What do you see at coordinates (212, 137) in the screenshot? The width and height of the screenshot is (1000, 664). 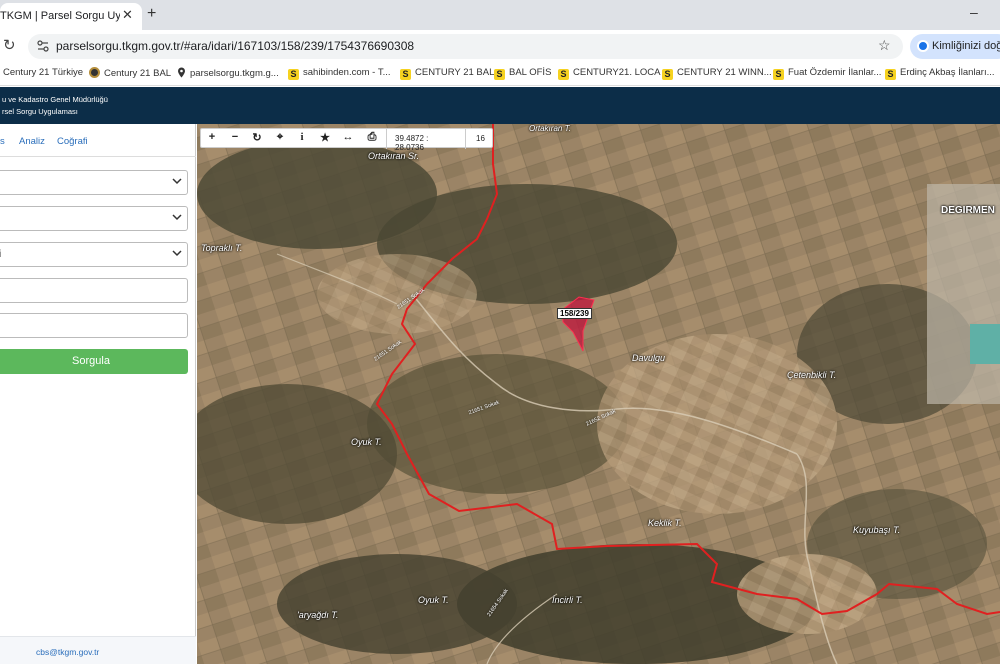 I see `zoom-in-button: +` at bounding box center [212, 137].